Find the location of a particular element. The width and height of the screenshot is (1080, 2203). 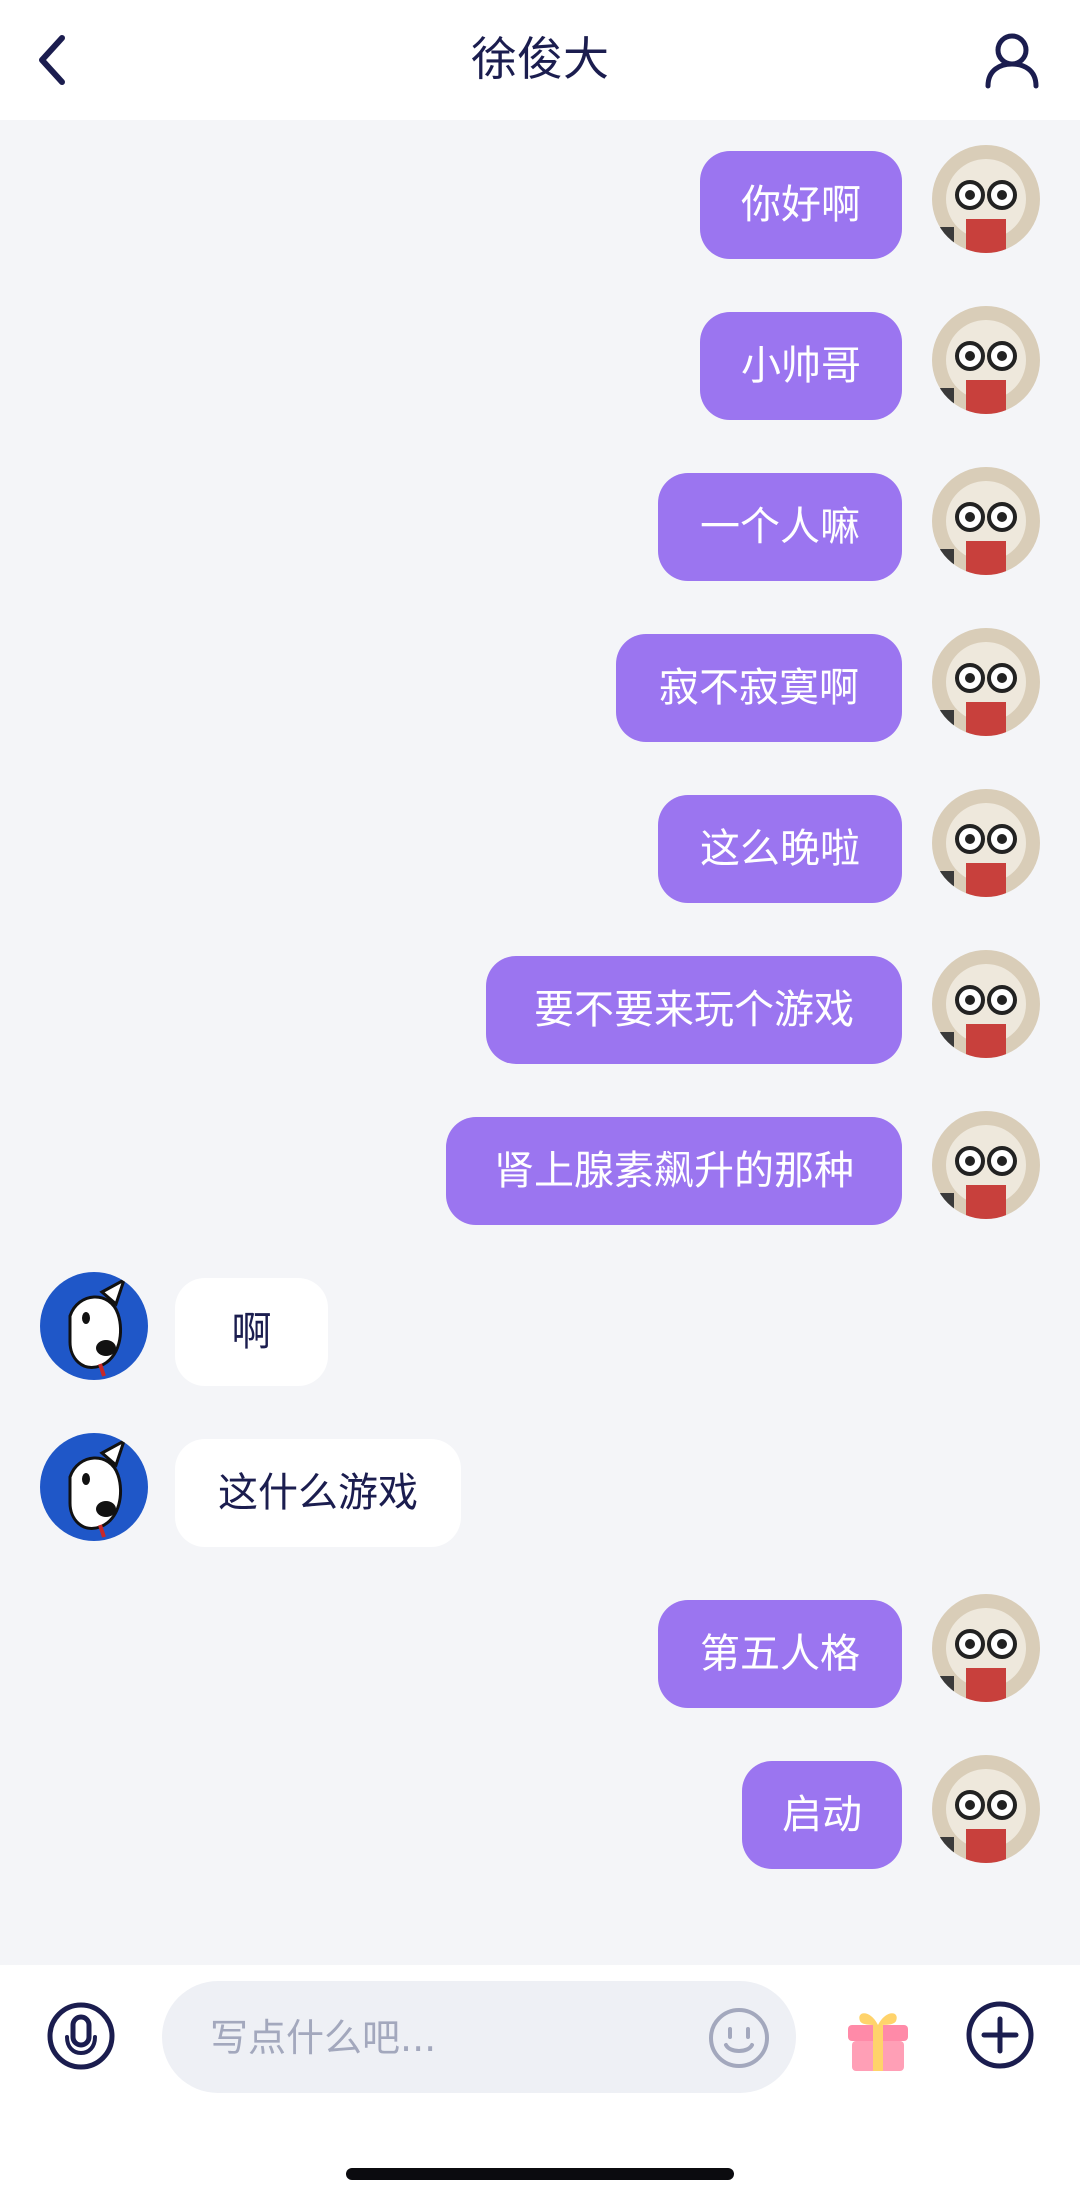

more-button is located at coordinates (1000, 2035).